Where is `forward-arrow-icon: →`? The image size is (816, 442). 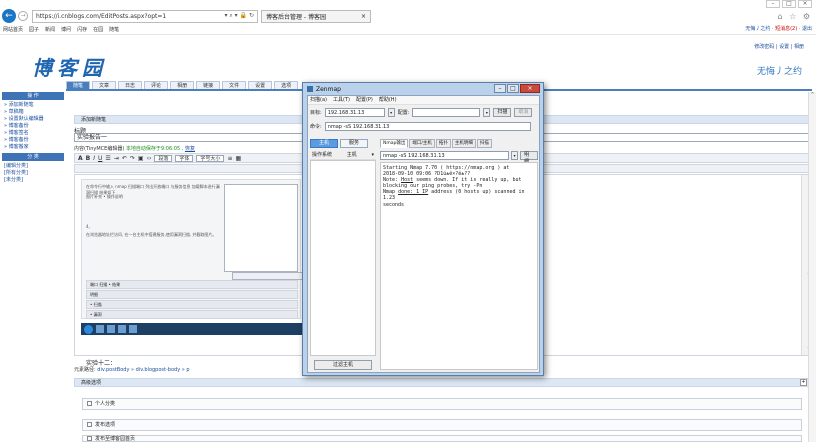 forward-arrow-icon: → is located at coordinates (23, 16).